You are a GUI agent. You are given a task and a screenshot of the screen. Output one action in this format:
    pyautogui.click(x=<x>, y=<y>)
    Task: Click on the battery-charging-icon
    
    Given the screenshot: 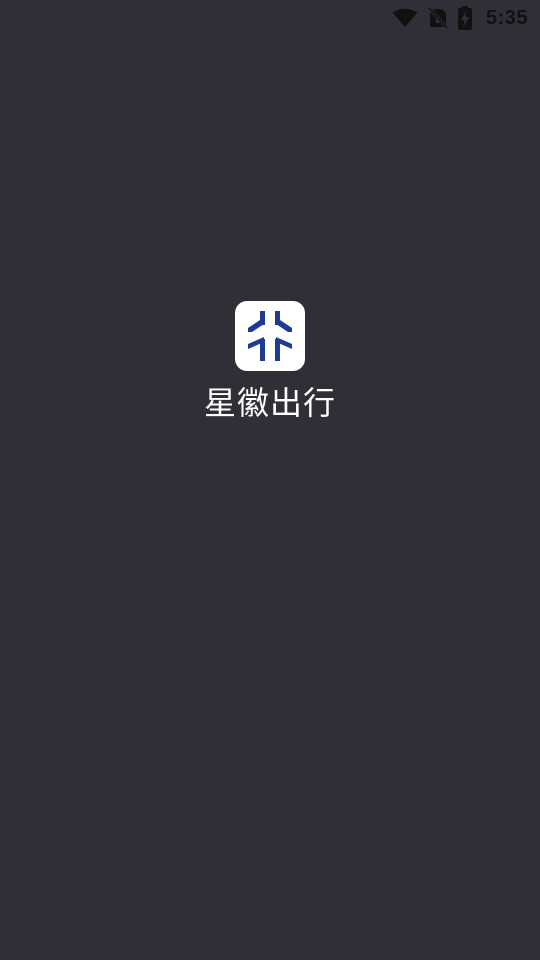 What is the action you would take?
    pyautogui.click(x=464, y=18)
    